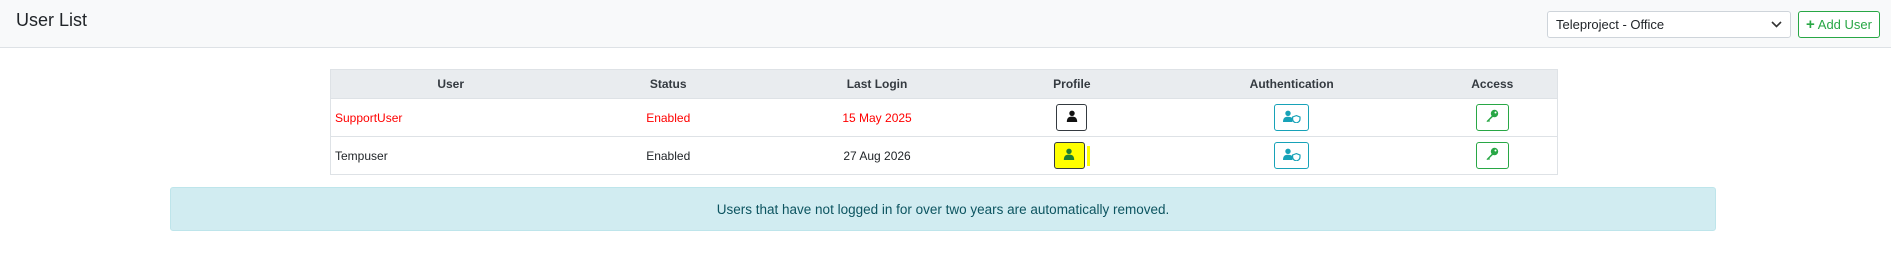 The image size is (1891, 264). Describe the element at coordinates (1610, 24) in the screenshot. I see `office-select-value: Teleproject - Office` at that location.